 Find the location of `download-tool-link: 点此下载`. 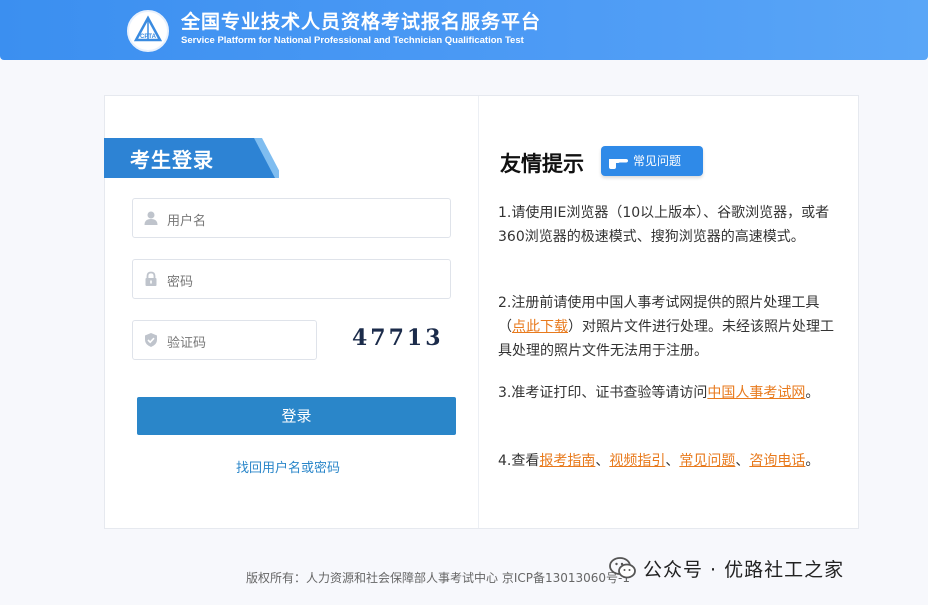

download-tool-link: 点此下载 is located at coordinates (540, 327).